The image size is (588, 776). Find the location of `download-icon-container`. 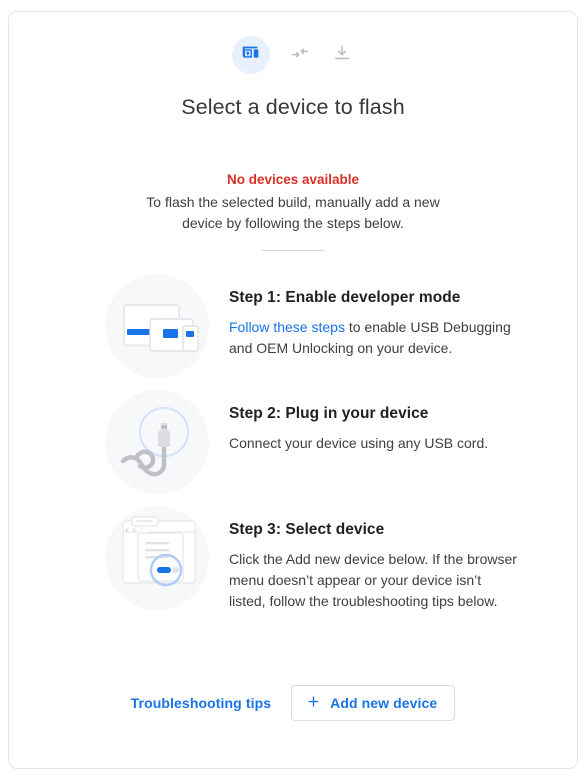

download-icon-container is located at coordinates (342, 55).